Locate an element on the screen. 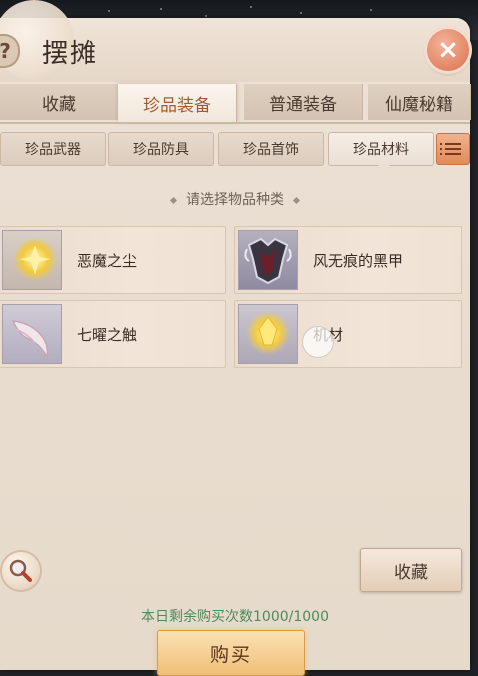 This screenshot has width=478, height=676. tabs-divider is located at coordinates (235, 123).